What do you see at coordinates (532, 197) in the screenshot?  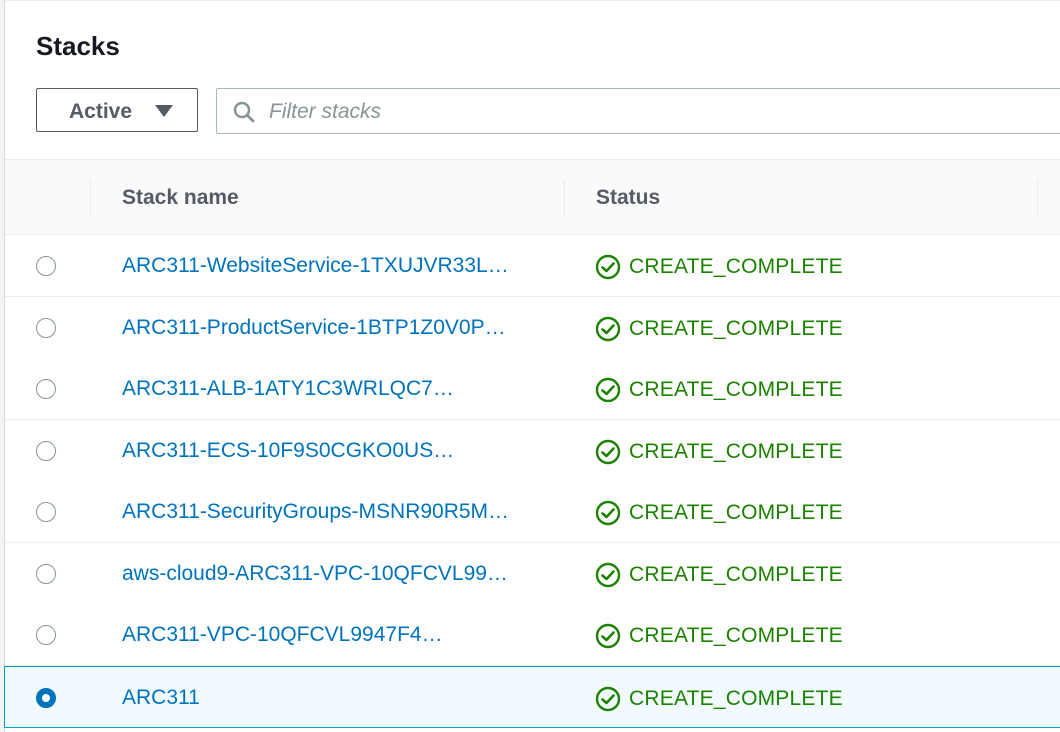 I see `table-header: Stack name Status` at bounding box center [532, 197].